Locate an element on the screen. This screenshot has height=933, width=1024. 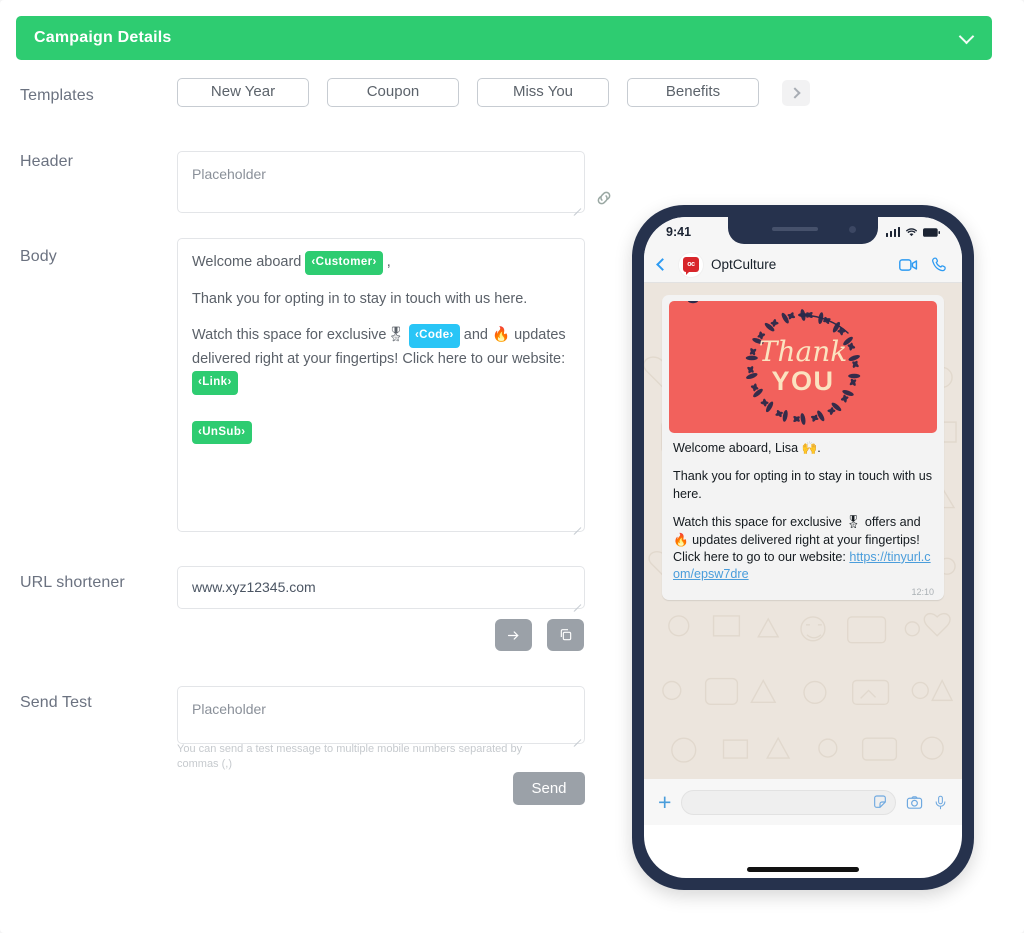
templates-next-button is located at coordinates (796, 92).